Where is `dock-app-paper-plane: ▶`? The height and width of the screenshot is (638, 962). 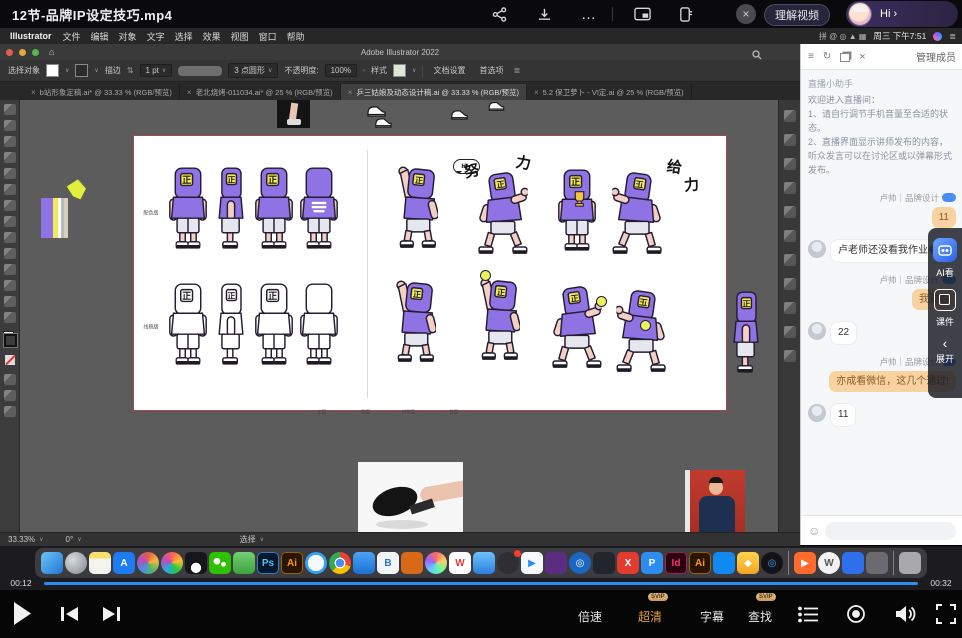
dock-app-paper-plane: ▶ is located at coordinates (532, 563).